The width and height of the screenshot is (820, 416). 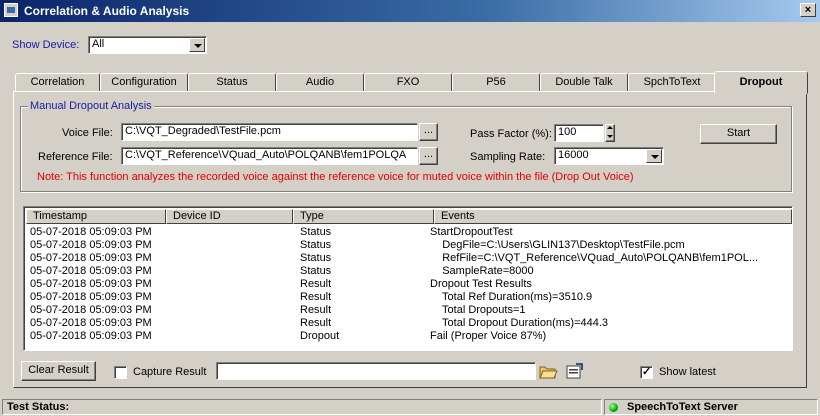 I want to click on capture-result-checkbox, so click(x=120, y=372).